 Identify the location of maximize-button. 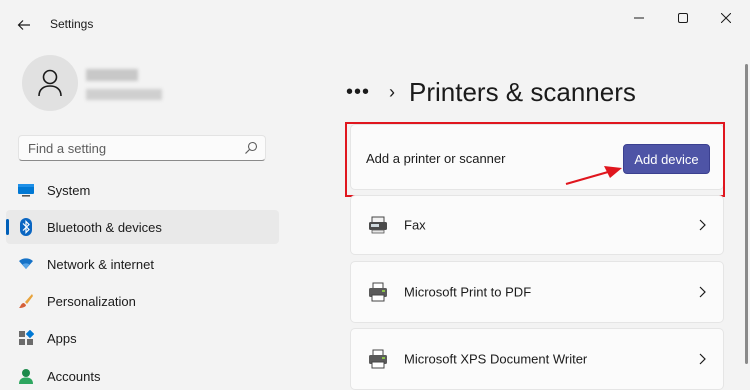
(683, 18).